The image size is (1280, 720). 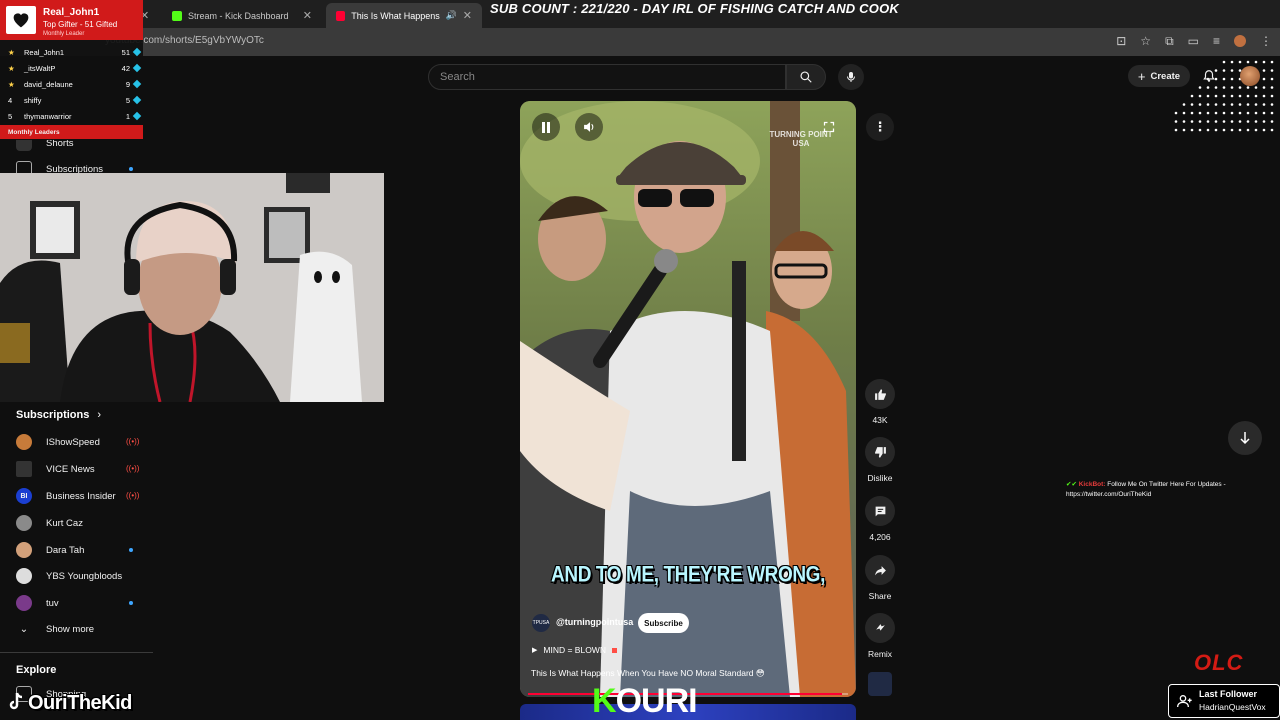 What do you see at coordinates (127, 116) in the screenshot?
I see `gift-count: 1` at bounding box center [127, 116].